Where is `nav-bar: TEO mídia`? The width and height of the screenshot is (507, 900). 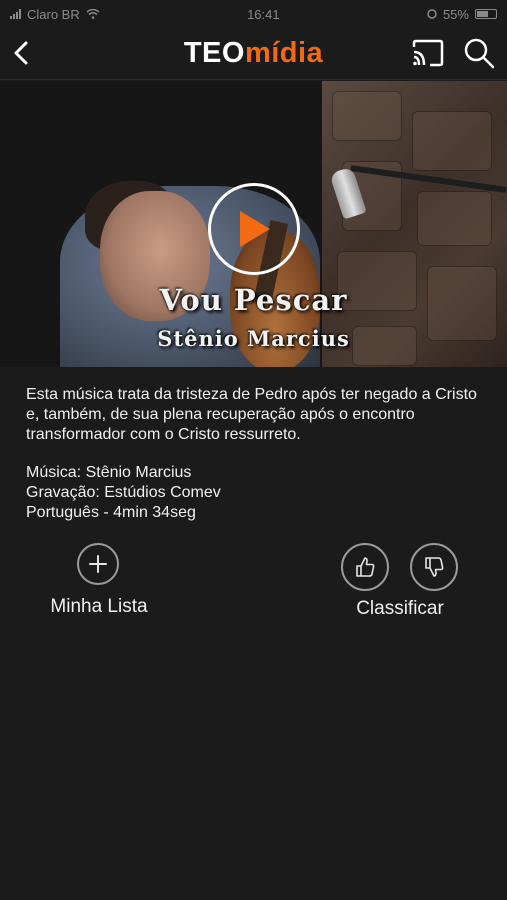
nav-bar: TEO mídia is located at coordinates (253, 54).